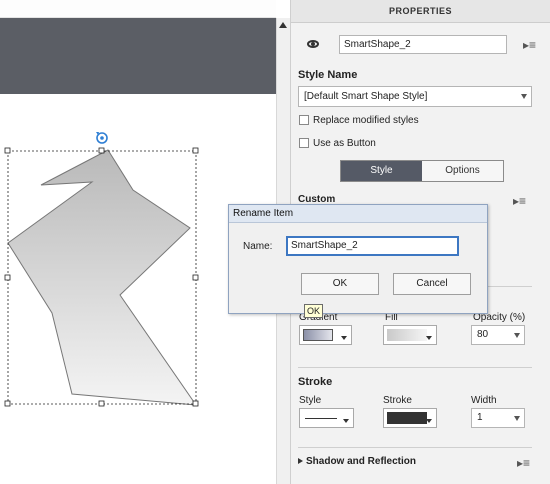  I want to click on handle-top-left, so click(7, 150).